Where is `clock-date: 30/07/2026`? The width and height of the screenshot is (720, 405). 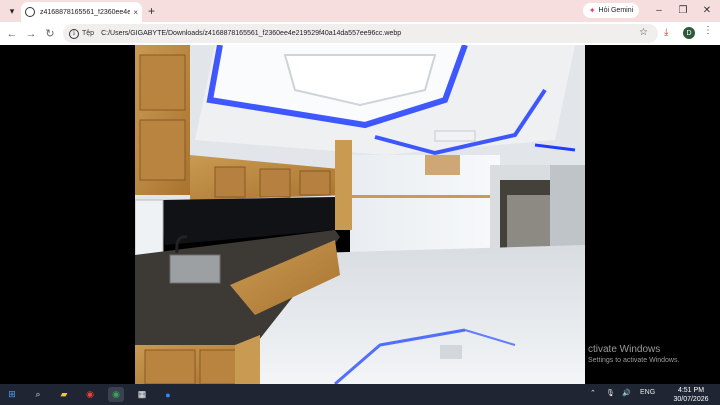 clock-date: 30/07/2026 is located at coordinates (691, 399).